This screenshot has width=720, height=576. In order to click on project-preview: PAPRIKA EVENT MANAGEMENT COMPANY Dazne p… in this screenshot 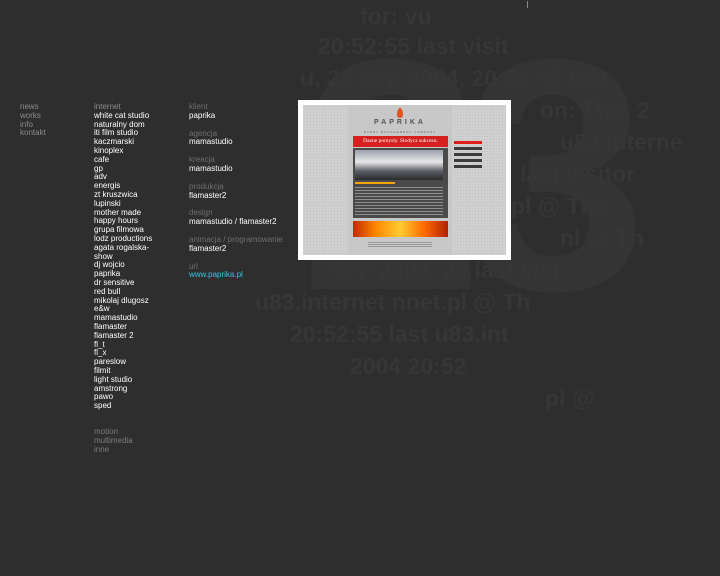, I will do `click(404, 180)`.